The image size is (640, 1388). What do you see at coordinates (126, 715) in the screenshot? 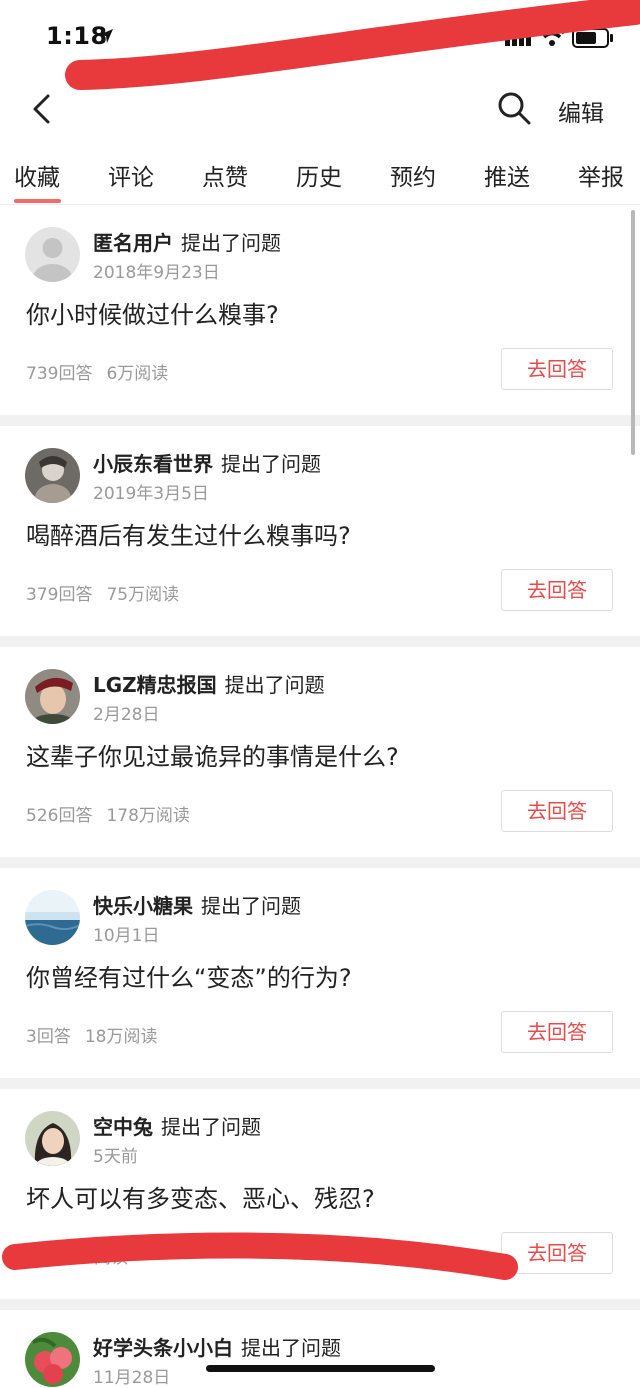
I see `post-date: 2月28日` at bounding box center [126, 715].